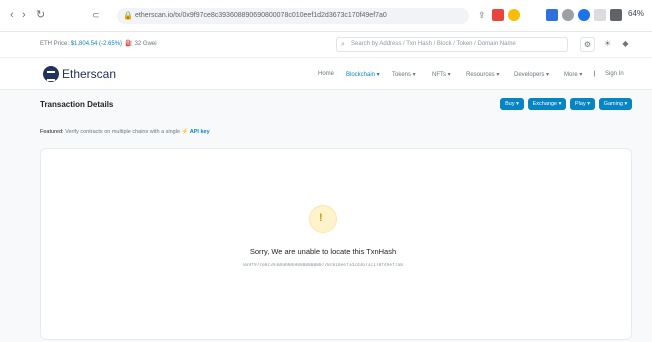 The width and height of the screenshot is (652, 342). What do you see at coordinates (531, 74) in the screenshot?
I see `nav-developers: Developers ▾` at bounding box center [531, 74].